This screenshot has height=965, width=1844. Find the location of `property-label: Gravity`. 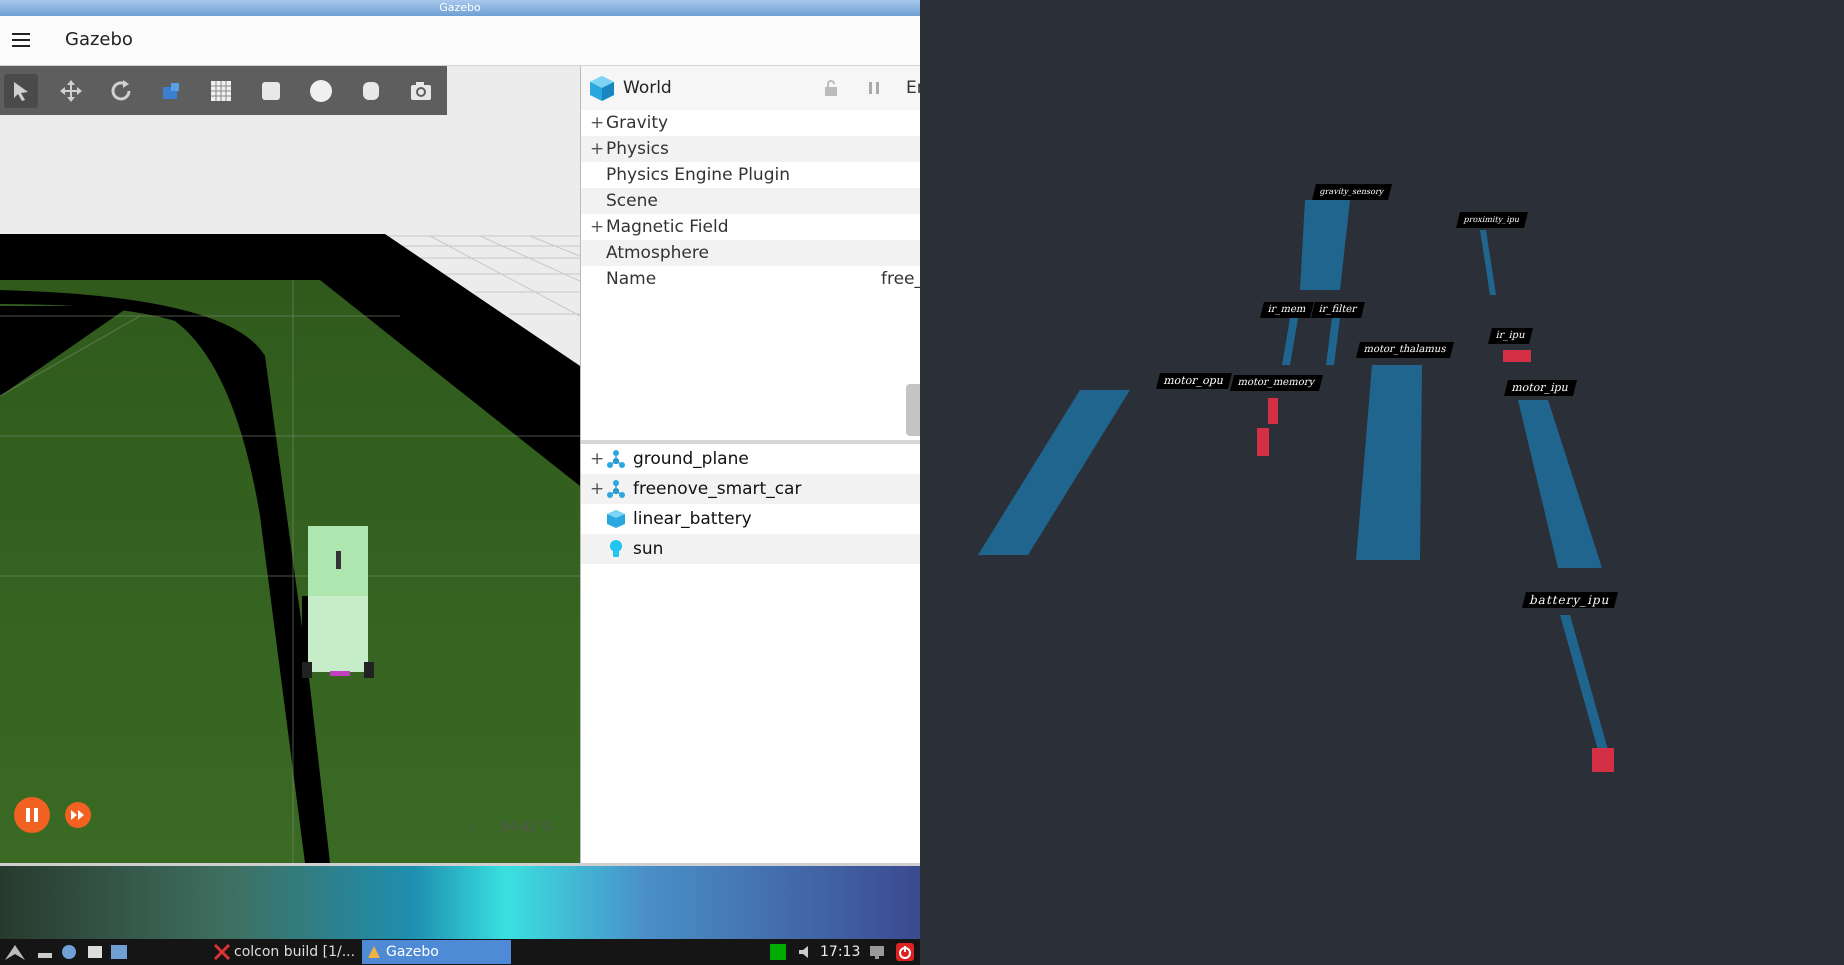

property-label: Gravity is located at coordinates (637, 123).